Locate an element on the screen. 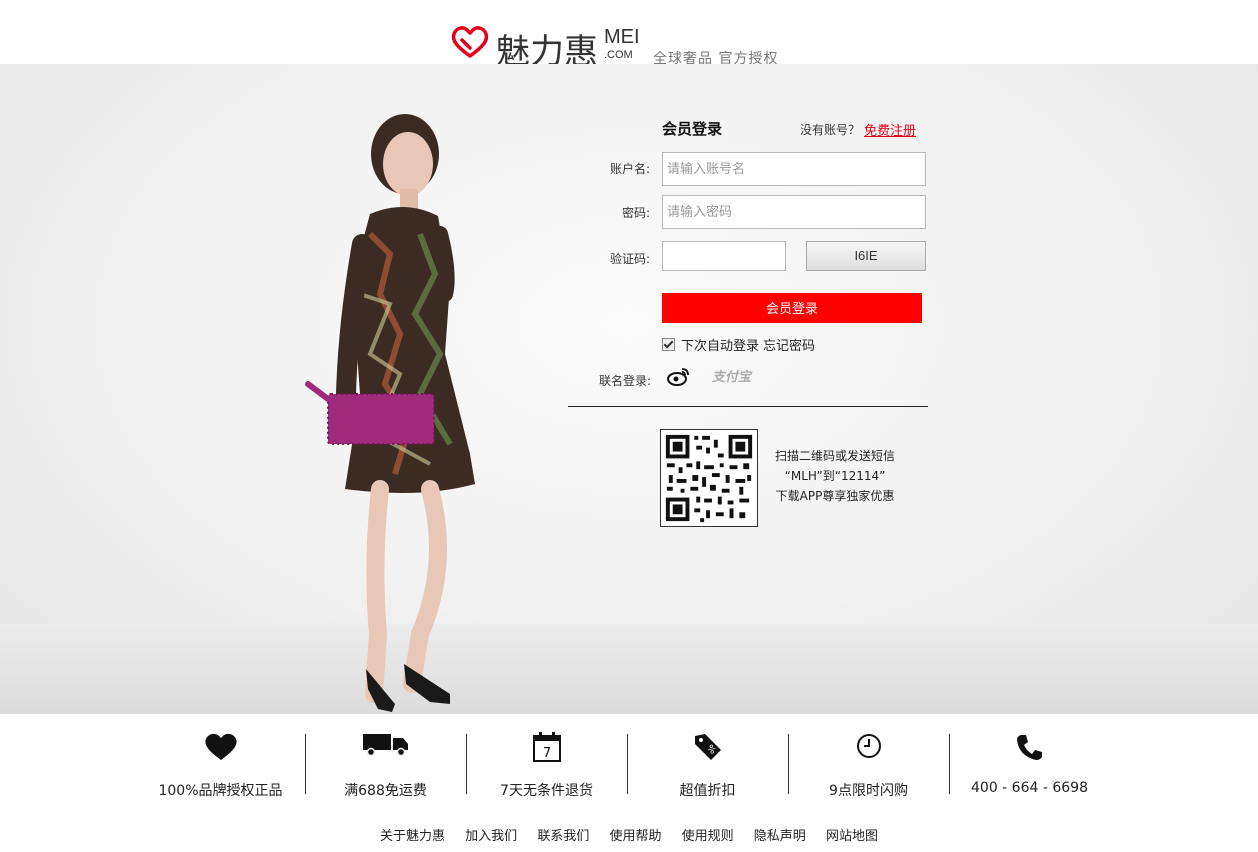 This screenshot has width=1258, height=852. qr-instructions: 扫描二维码或发送短信 “MLH”到“12114” 下载APP尊享独家优惠 is located at coordinates (835, 476).